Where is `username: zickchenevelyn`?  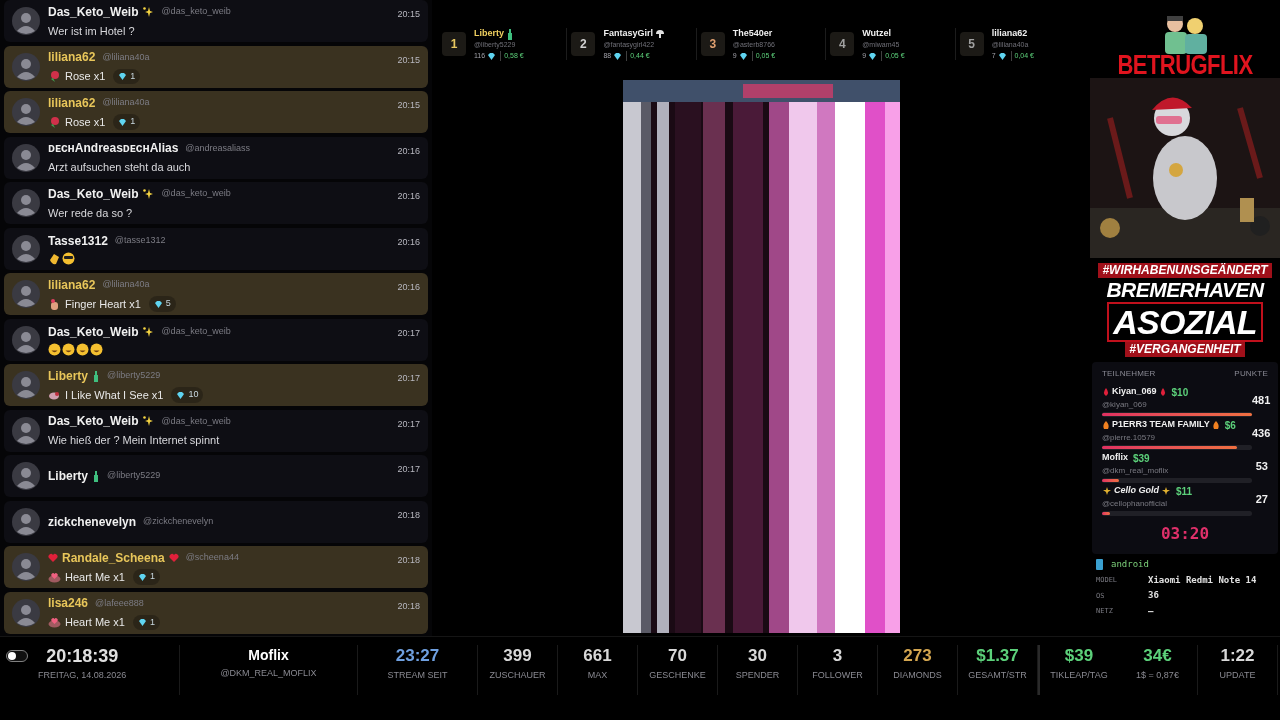 username: zickchenevelyn is located at coordinates (92, 522).